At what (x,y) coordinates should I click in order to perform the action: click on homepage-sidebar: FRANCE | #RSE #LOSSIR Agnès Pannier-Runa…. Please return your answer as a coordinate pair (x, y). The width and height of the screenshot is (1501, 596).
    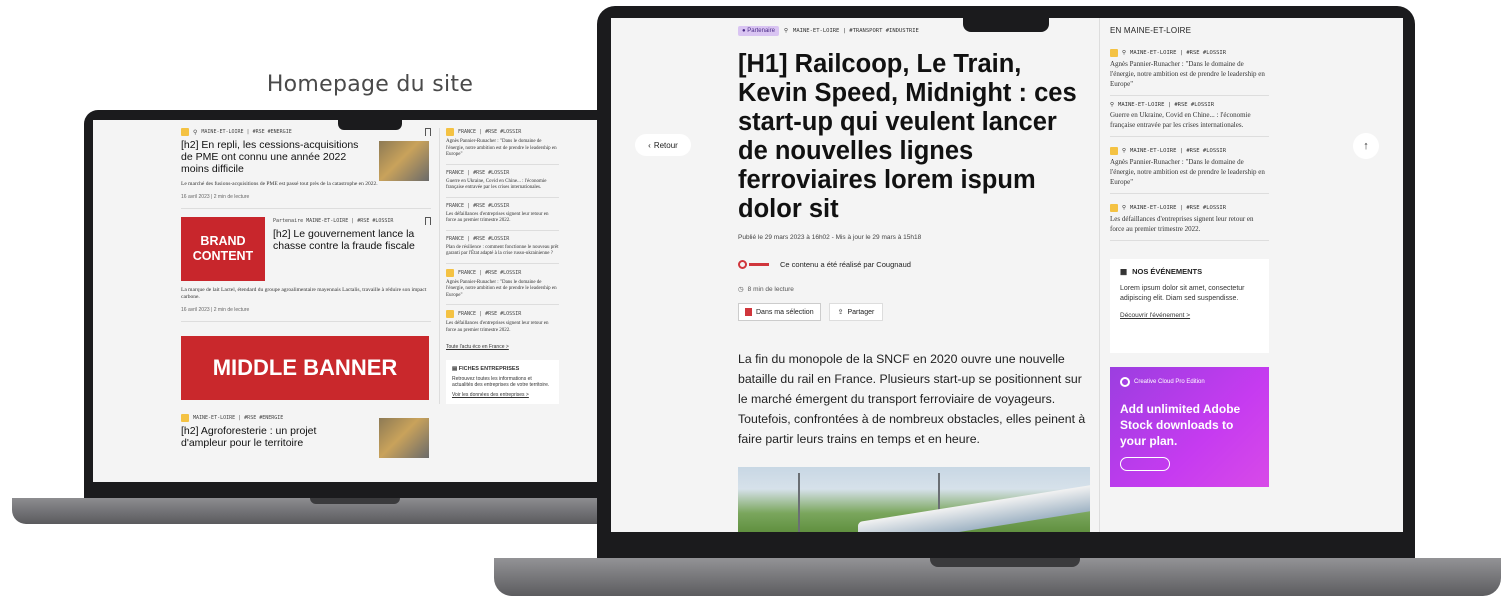
    Looking at the image, I should click on (499, 266).